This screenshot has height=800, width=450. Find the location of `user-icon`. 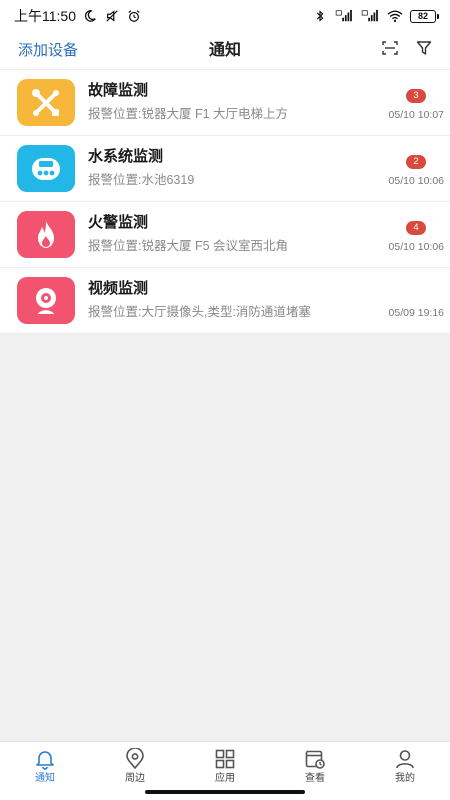

user-icon is located at coordinates (405, 759).